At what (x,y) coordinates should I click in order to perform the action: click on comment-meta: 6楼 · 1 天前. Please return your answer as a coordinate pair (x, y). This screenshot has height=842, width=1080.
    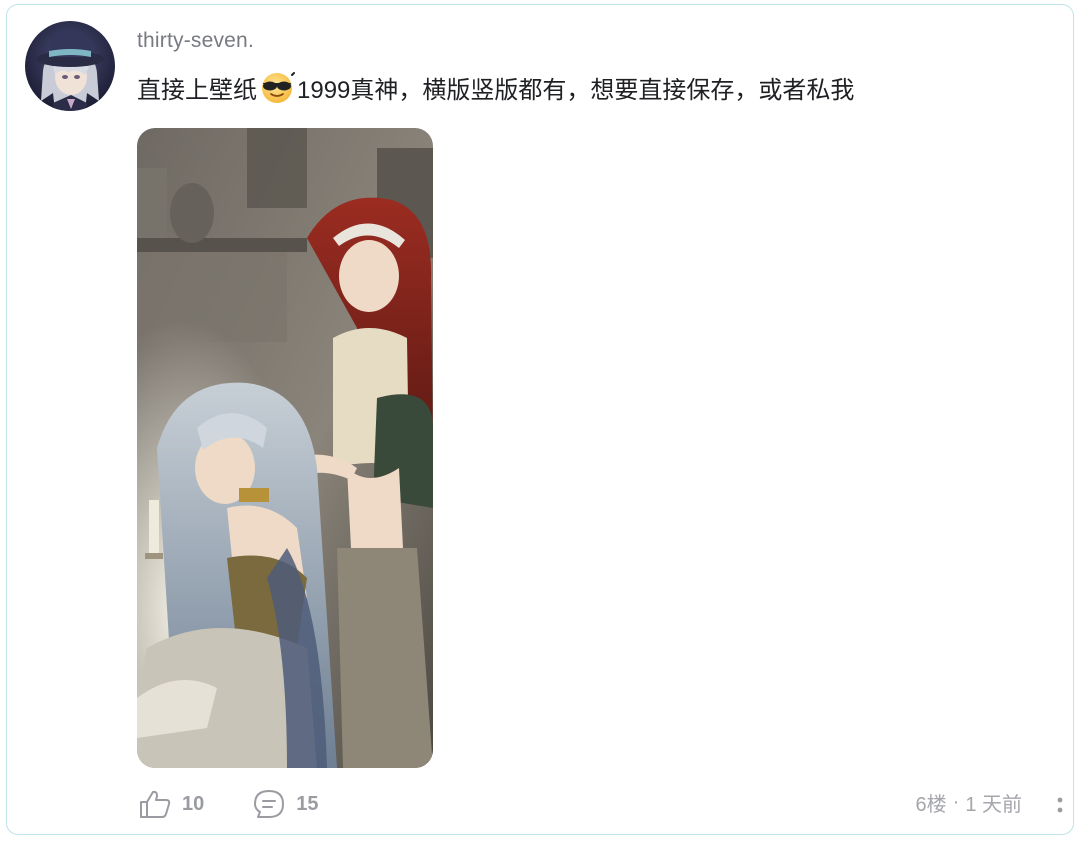
    Looking at the image, I should click on (969, 802).